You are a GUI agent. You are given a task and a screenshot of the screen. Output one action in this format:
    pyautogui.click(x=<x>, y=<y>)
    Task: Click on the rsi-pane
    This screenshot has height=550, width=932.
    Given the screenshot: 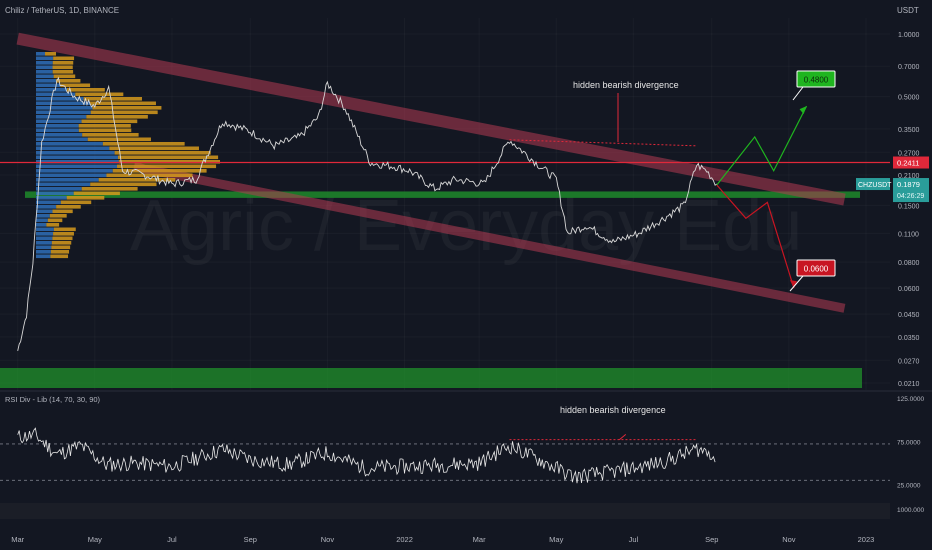 What is the action you would take?
    pyautogui.click(x=445, y=455)
    